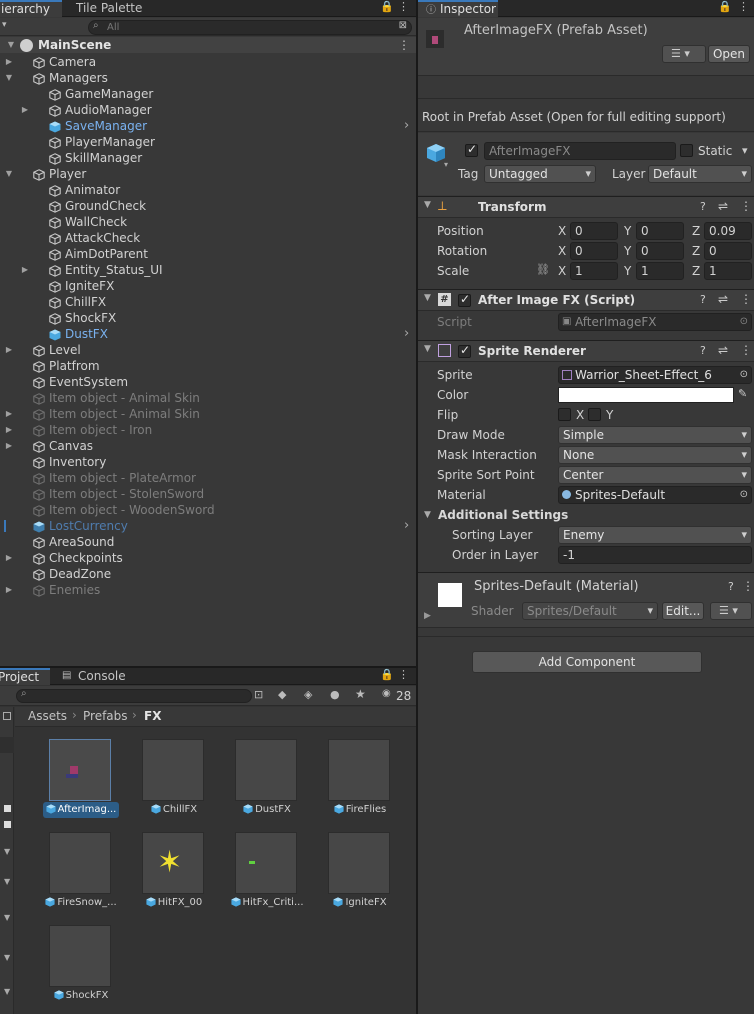 The image size is (754, 1014). I want to click on object-name-field: AfterImageFX, so click(580, 151).